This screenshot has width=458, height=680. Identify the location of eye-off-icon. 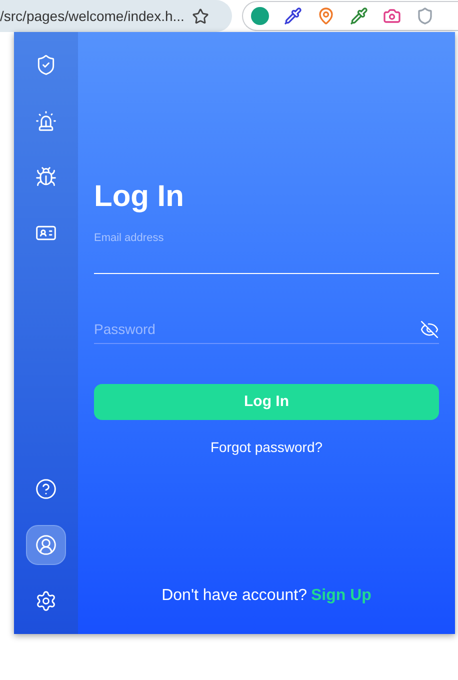
(429, 329).